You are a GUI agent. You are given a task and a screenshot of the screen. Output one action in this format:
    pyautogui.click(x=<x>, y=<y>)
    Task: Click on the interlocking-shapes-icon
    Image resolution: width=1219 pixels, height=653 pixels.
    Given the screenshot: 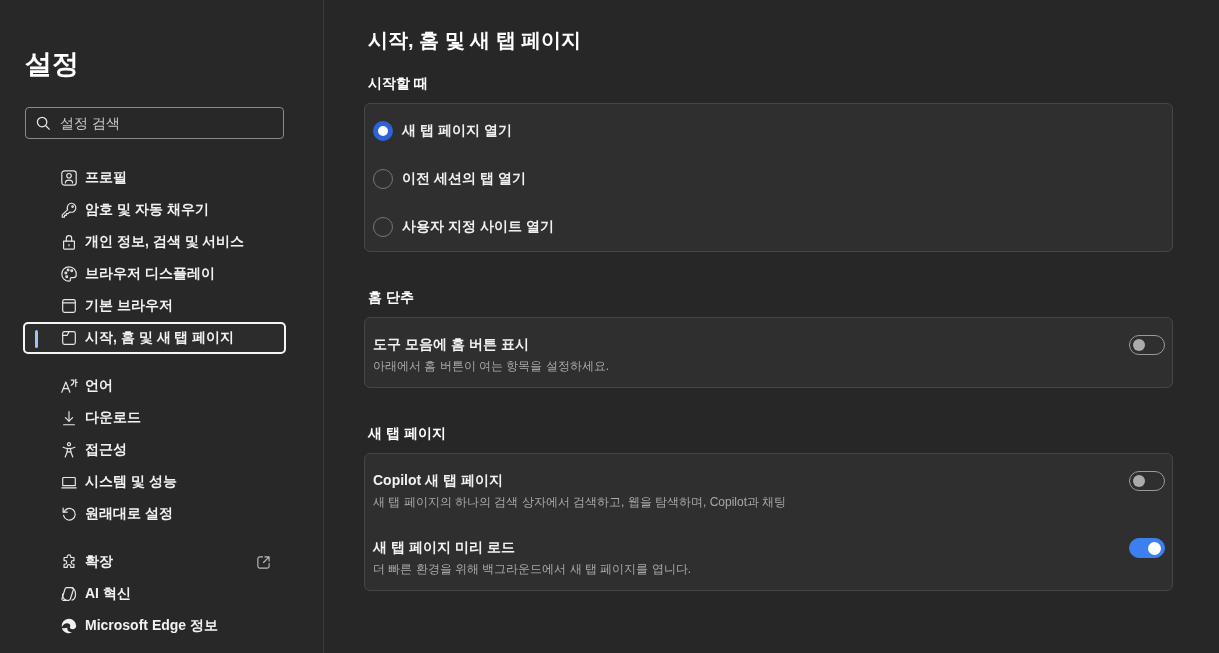 What is the action you would take?
    pyautogui.click(x=69, y=594)
    